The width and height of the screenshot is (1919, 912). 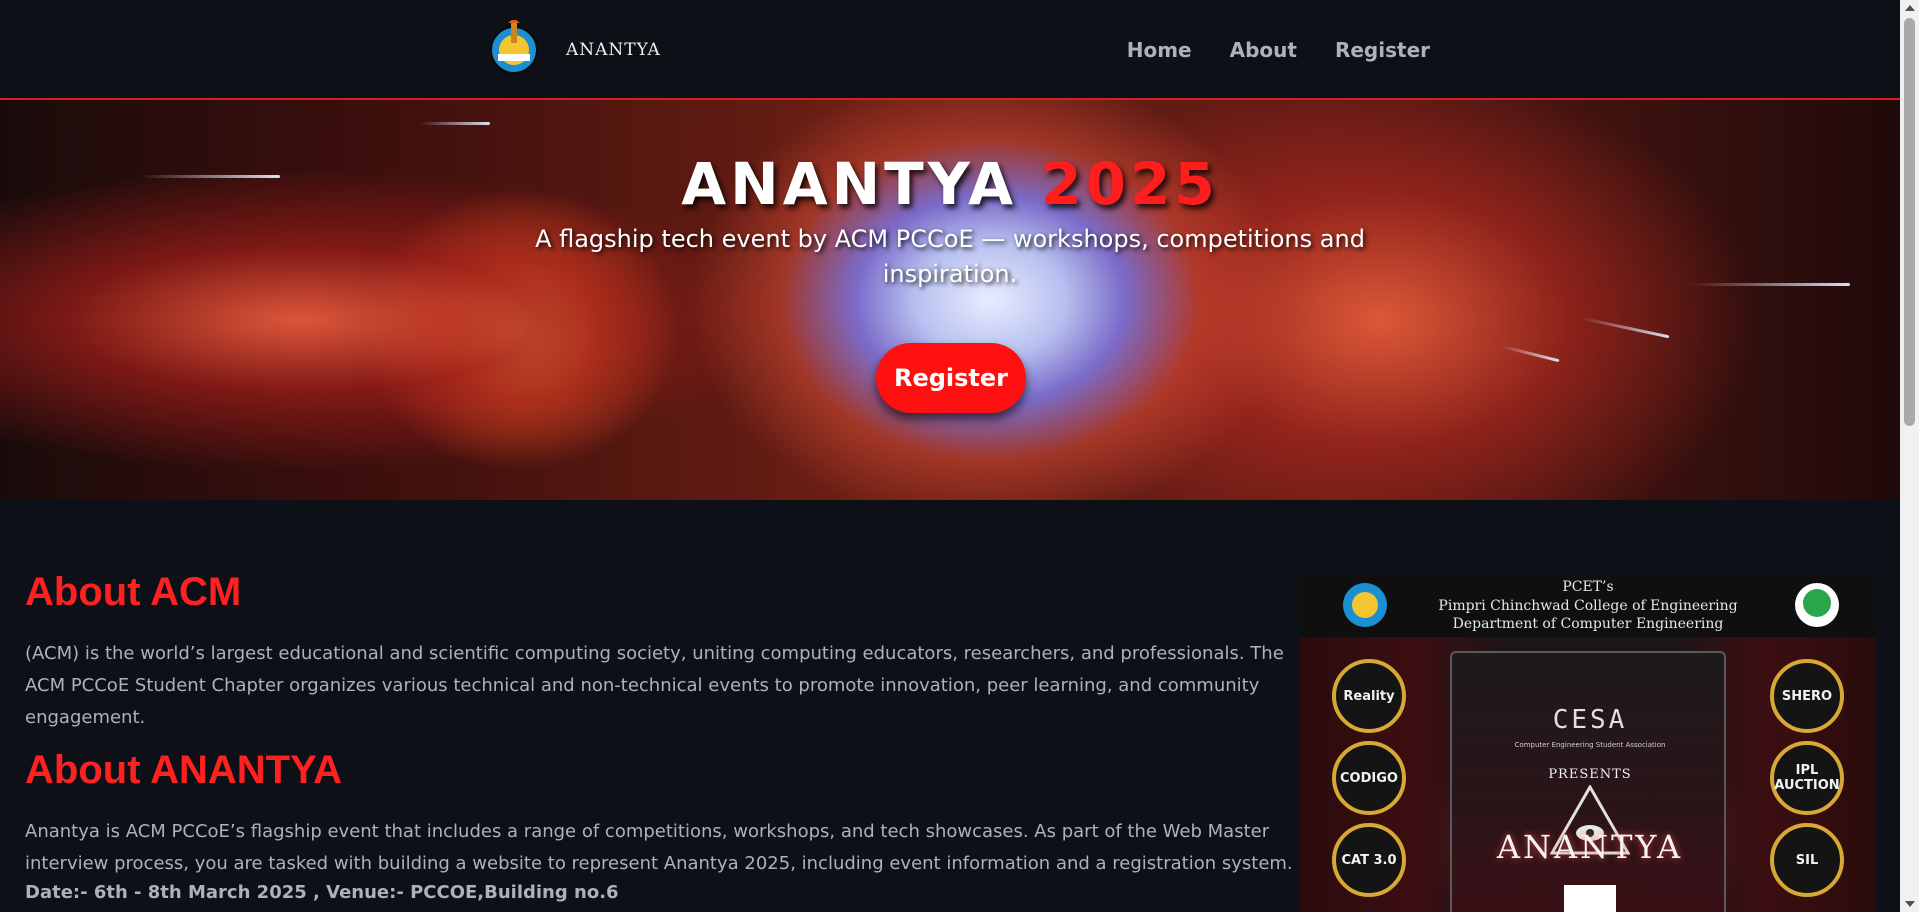 What do you see at coordinates (1588, 624) in the screenshot?
I see `poster-header-line3: Department of Computer Engineering` at bounding box center [1588, 624].